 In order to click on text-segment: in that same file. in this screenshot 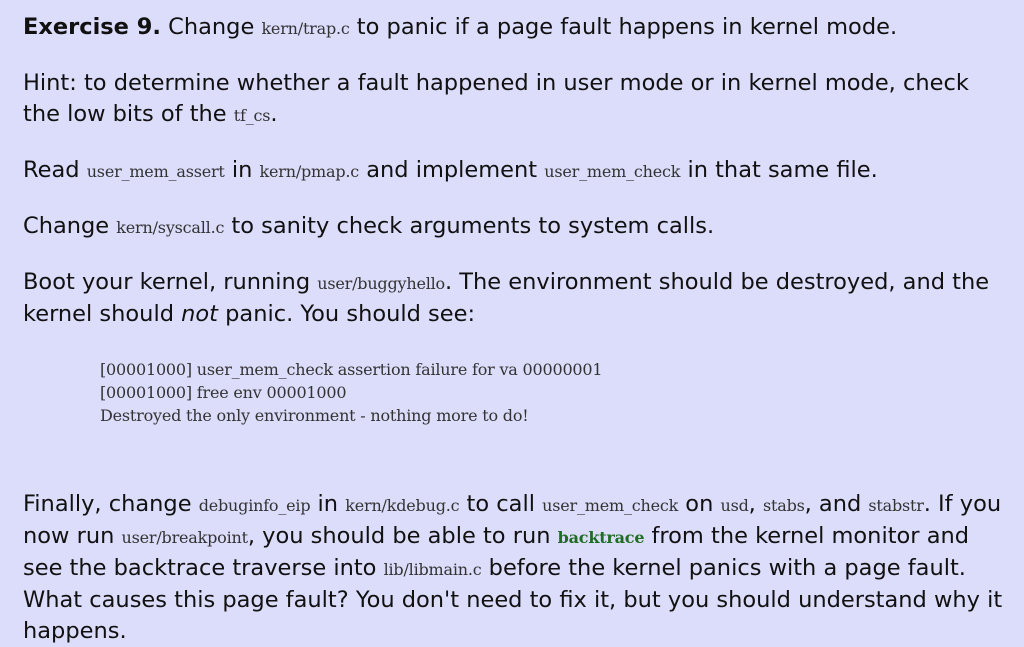, I will do `click(779, 170)`.